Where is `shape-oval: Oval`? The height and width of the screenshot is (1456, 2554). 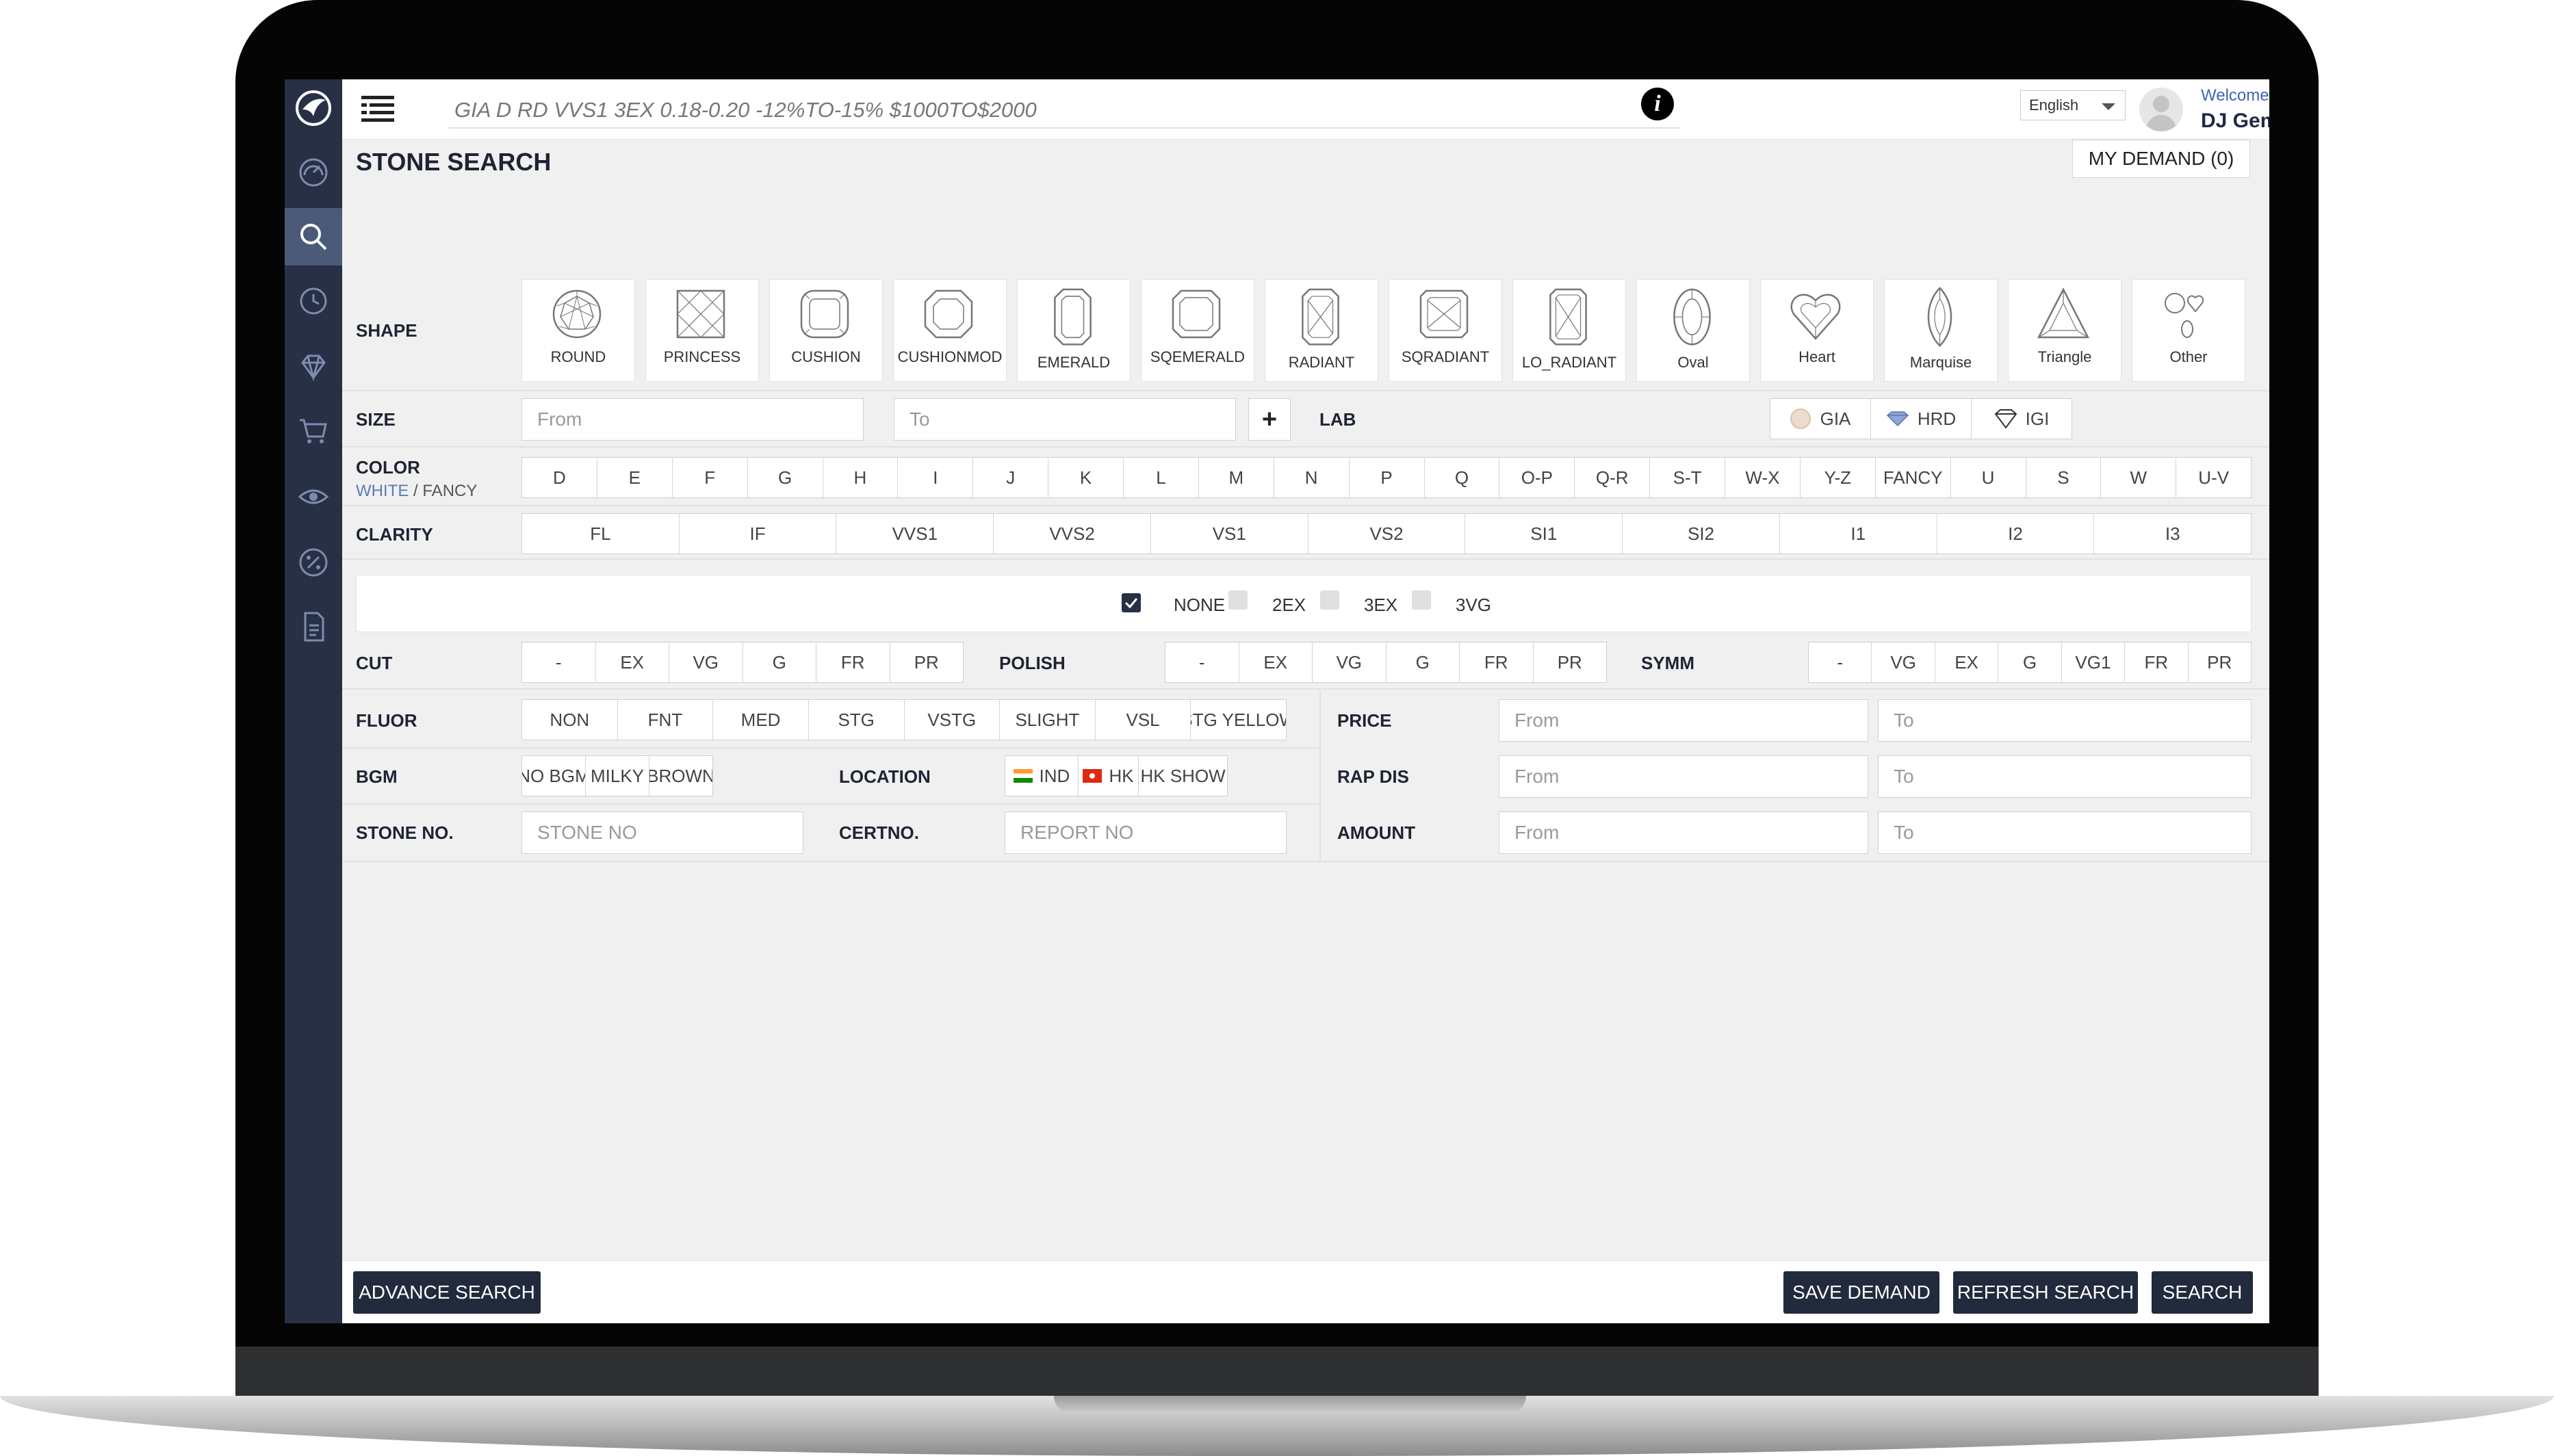
shape-oval: Oval is located at coordinates (1693, 330).